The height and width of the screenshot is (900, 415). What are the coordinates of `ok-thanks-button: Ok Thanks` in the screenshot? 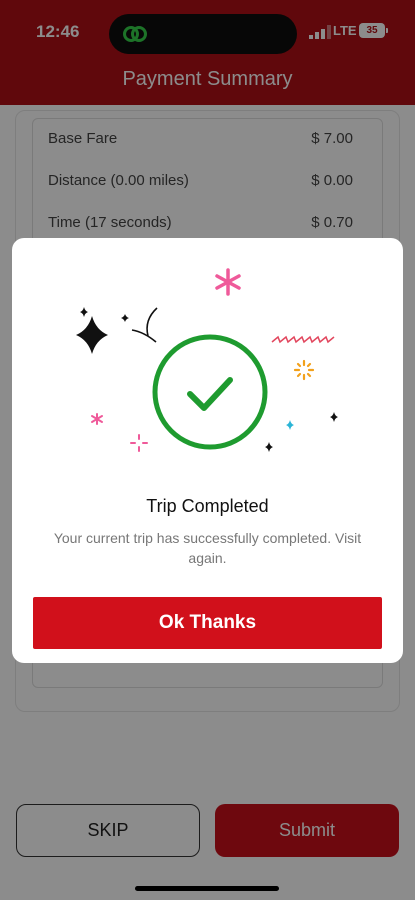 It's located at (207, 623).